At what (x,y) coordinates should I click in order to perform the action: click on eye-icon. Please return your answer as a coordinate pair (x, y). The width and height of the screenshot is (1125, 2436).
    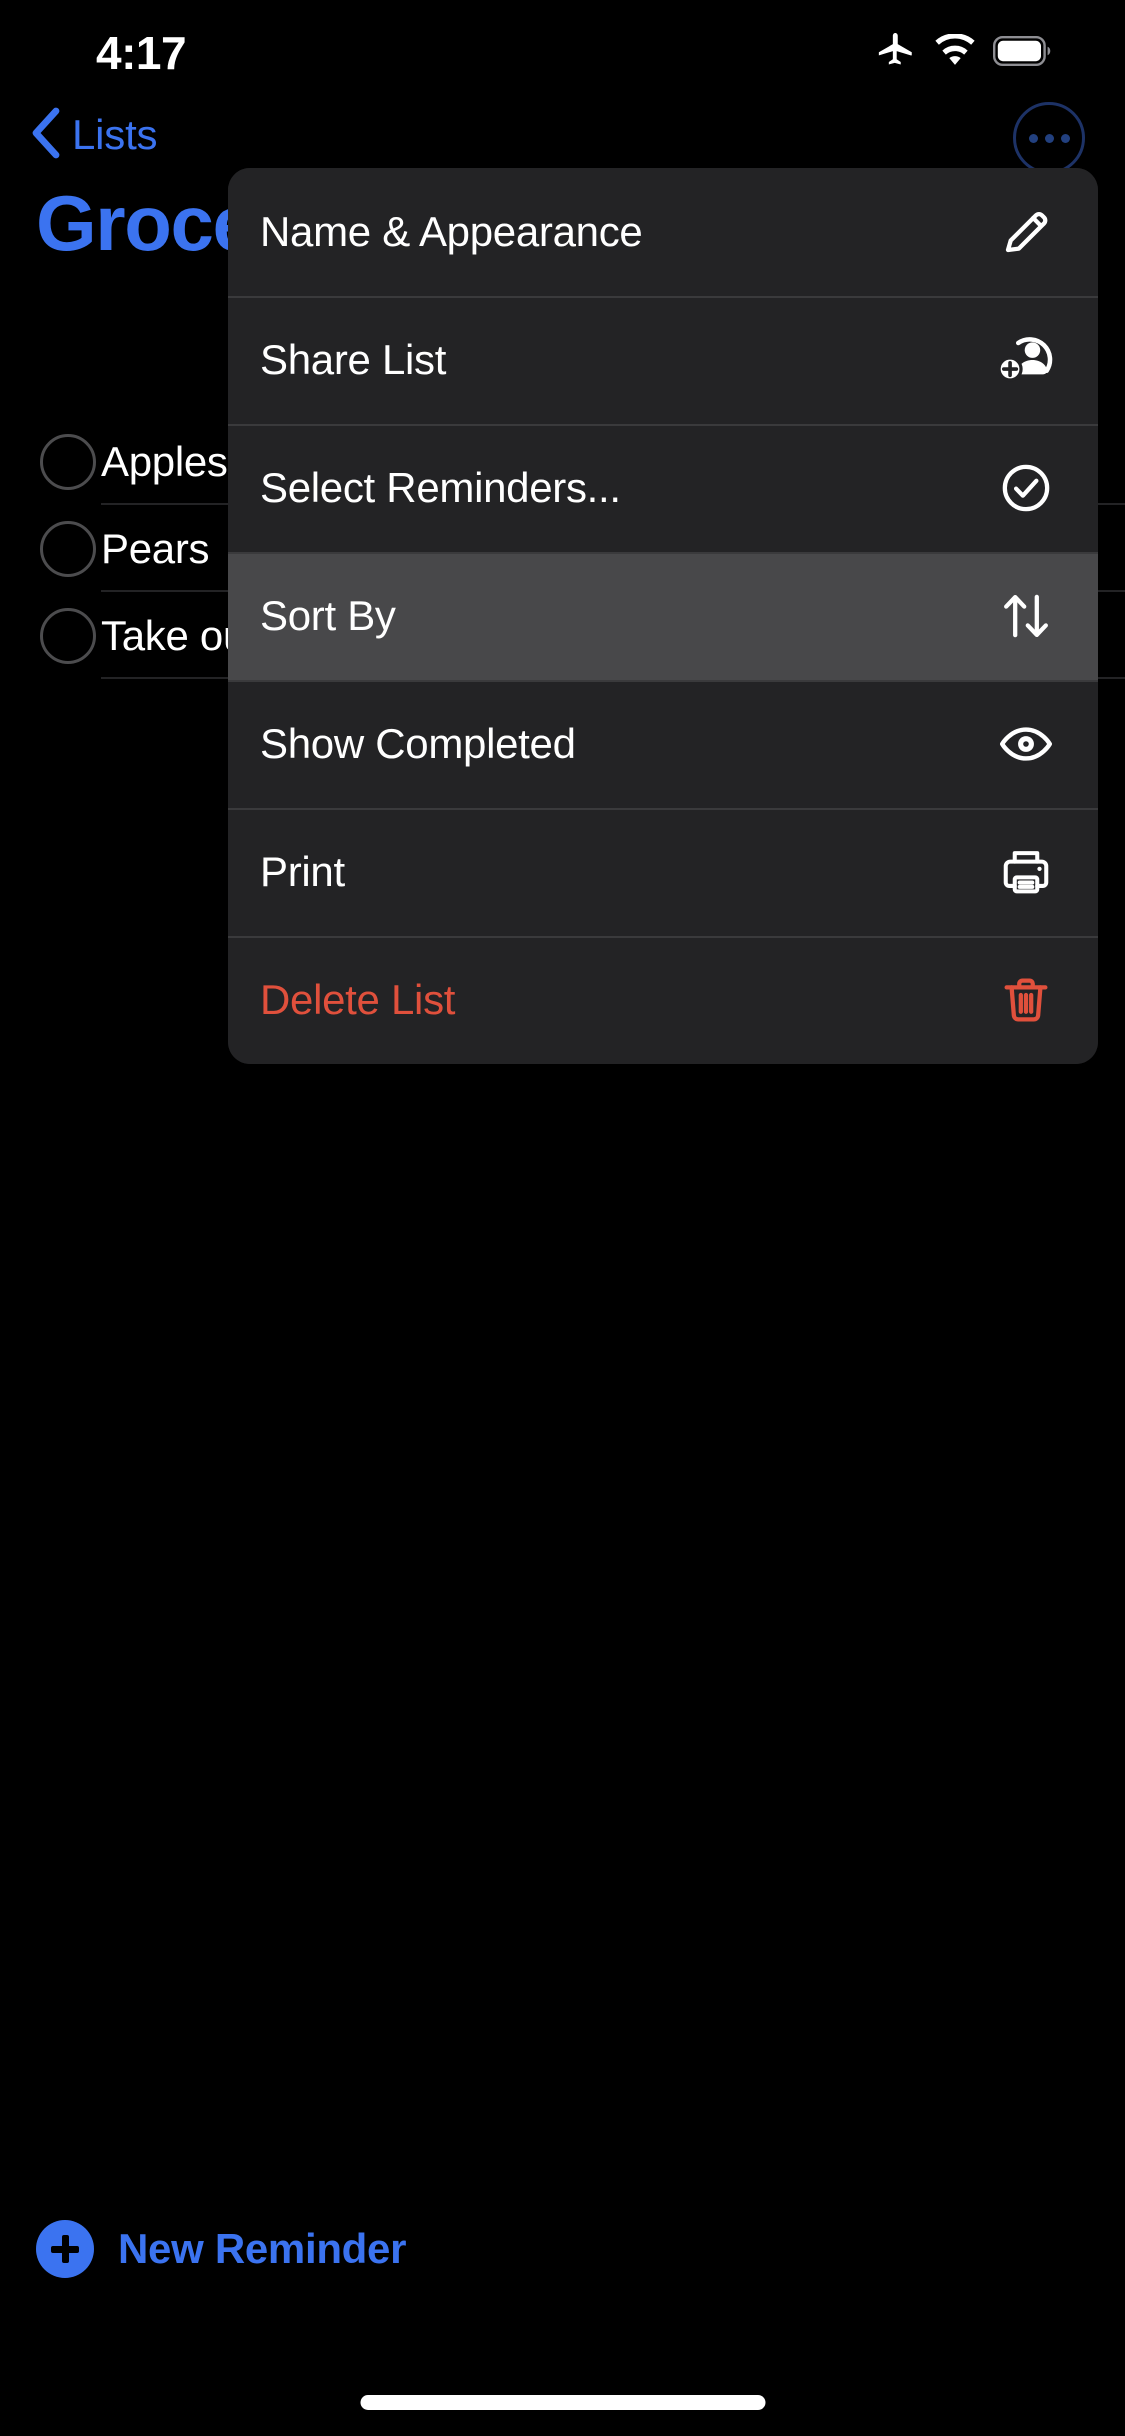
    Looking at the image, I should click on (1026, 744).